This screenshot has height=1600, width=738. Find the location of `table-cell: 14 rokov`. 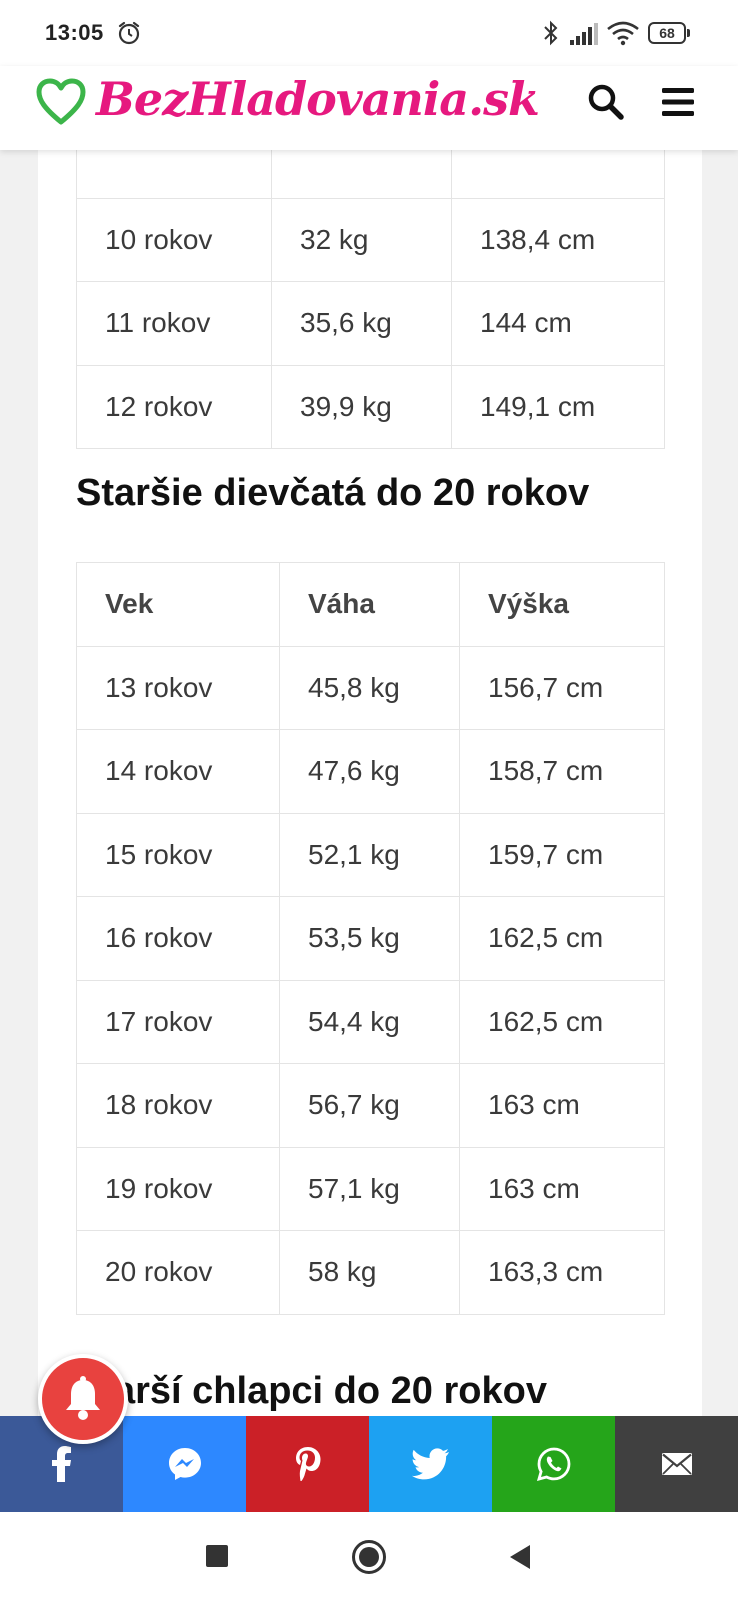

table-cell: 14 rokov is located at coordinates (178, 771).